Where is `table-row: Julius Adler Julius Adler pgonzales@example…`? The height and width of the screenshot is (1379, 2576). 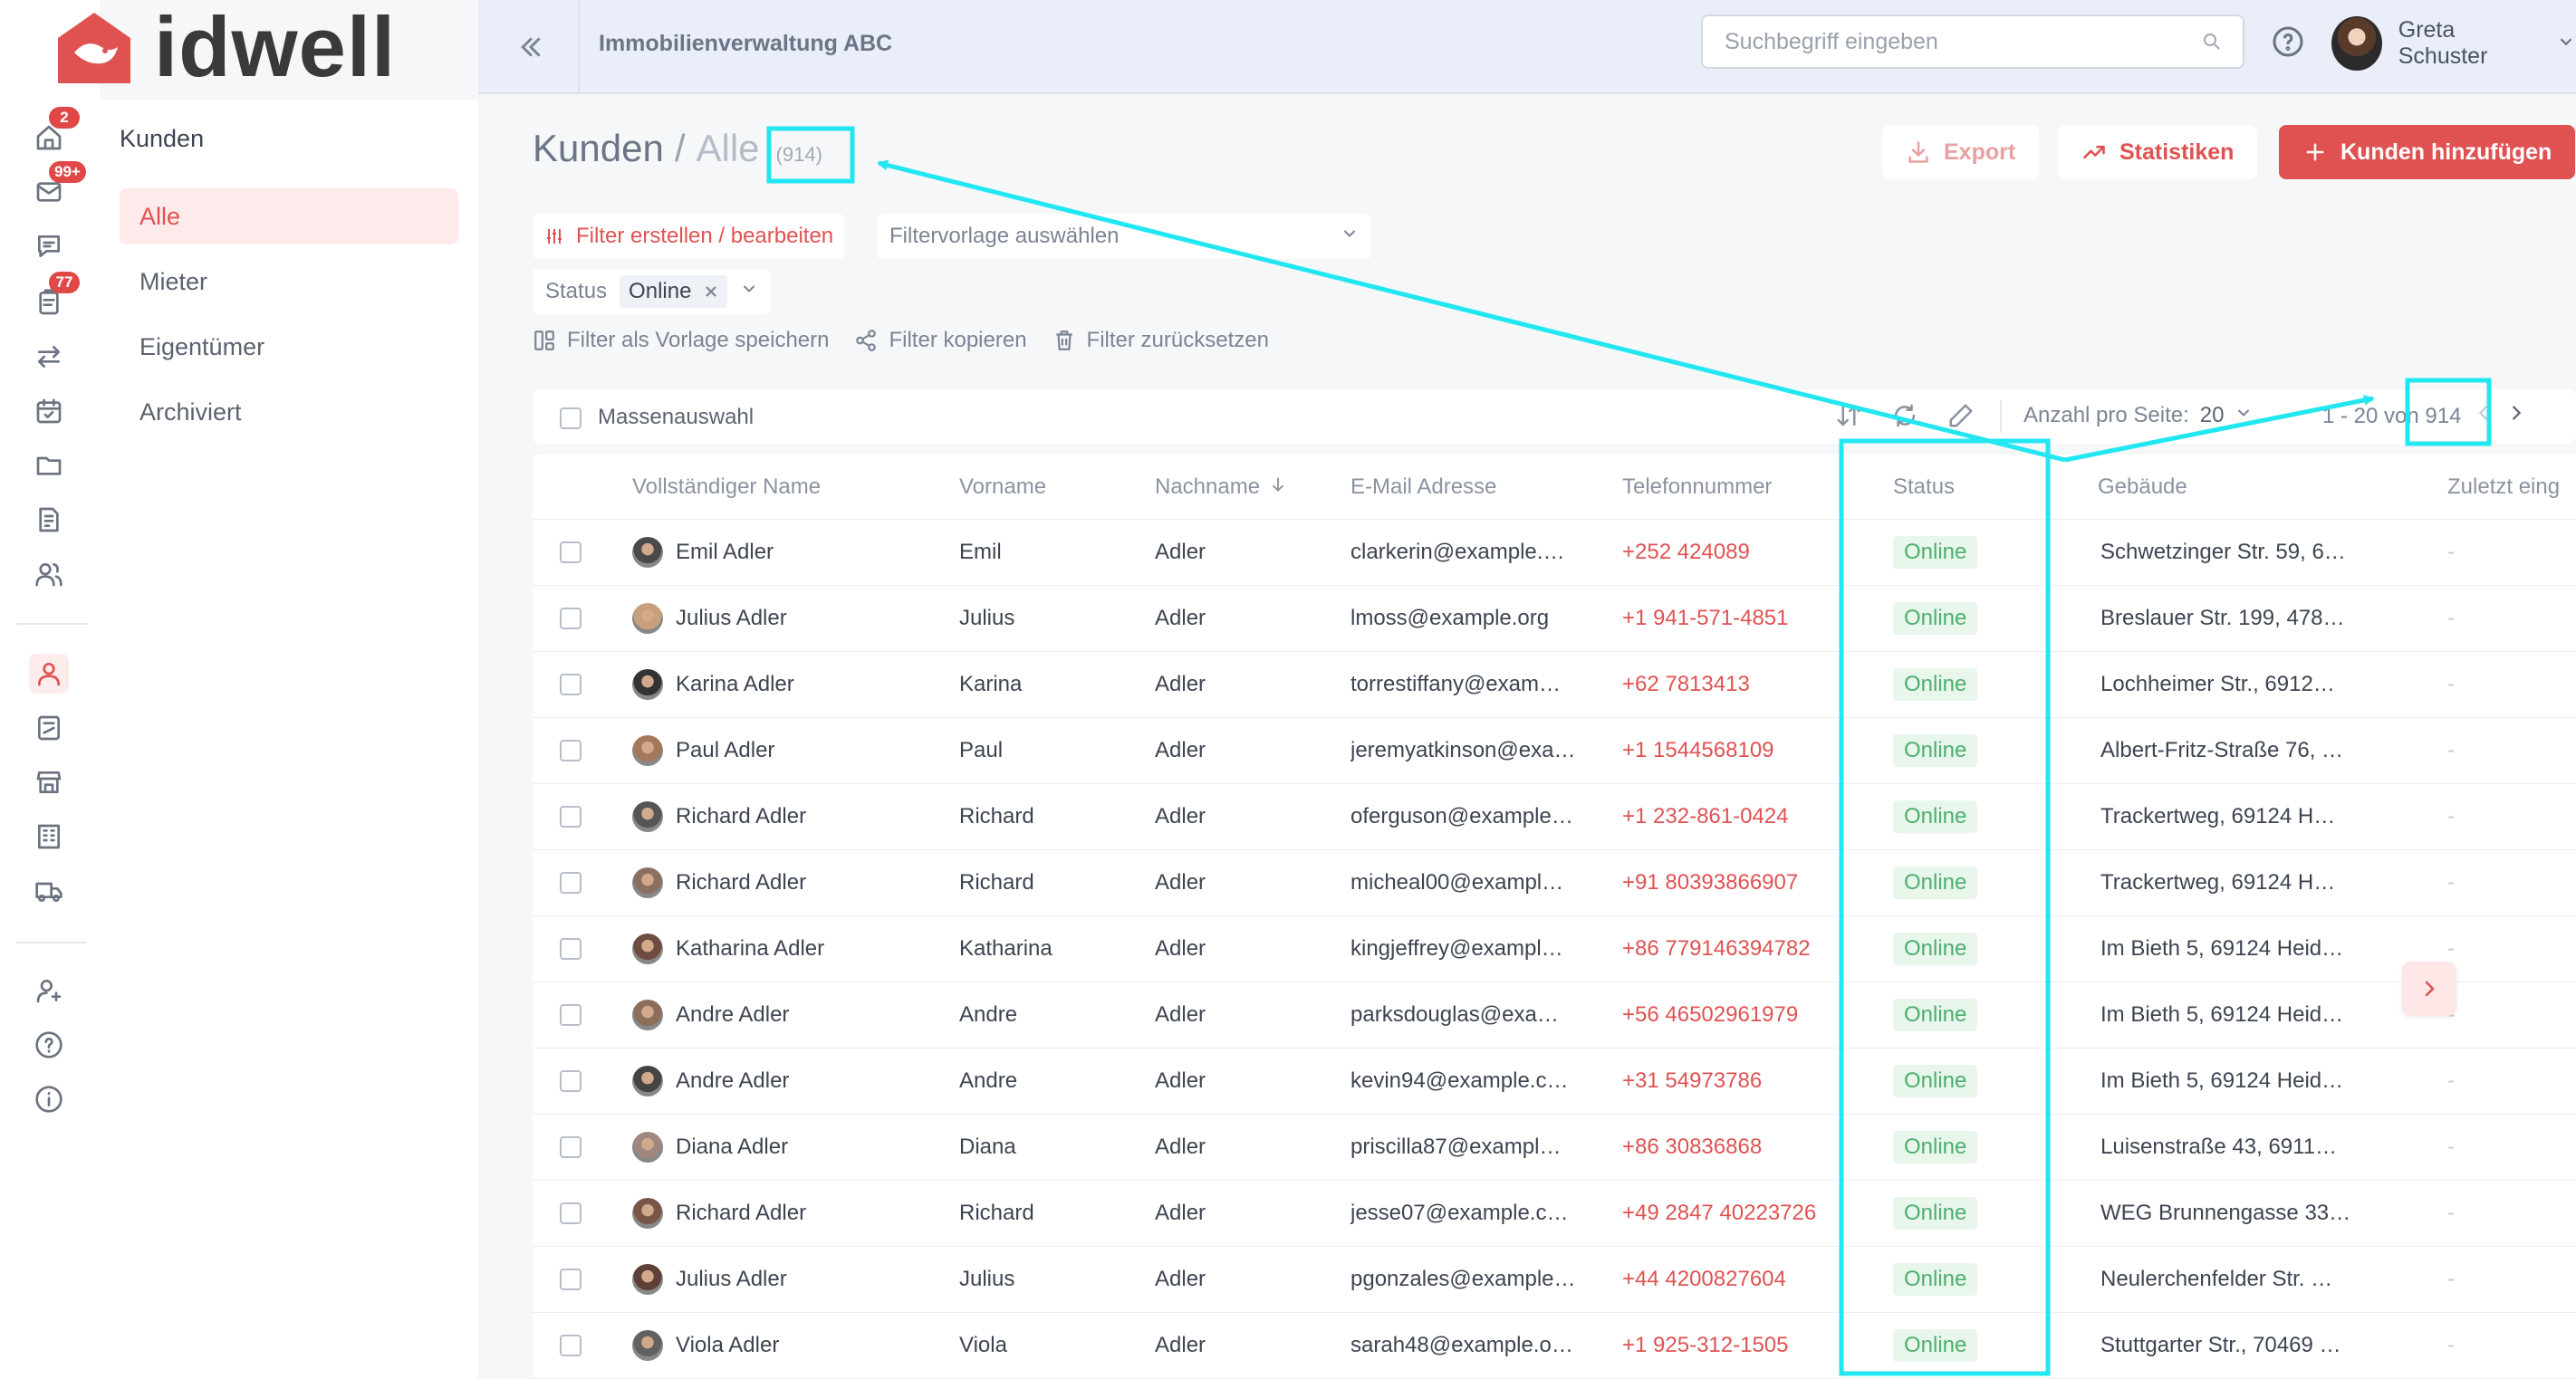 table-row: Julius Adler Julius Adler pgonzales@example… is located at coordinates (1554, 1280).